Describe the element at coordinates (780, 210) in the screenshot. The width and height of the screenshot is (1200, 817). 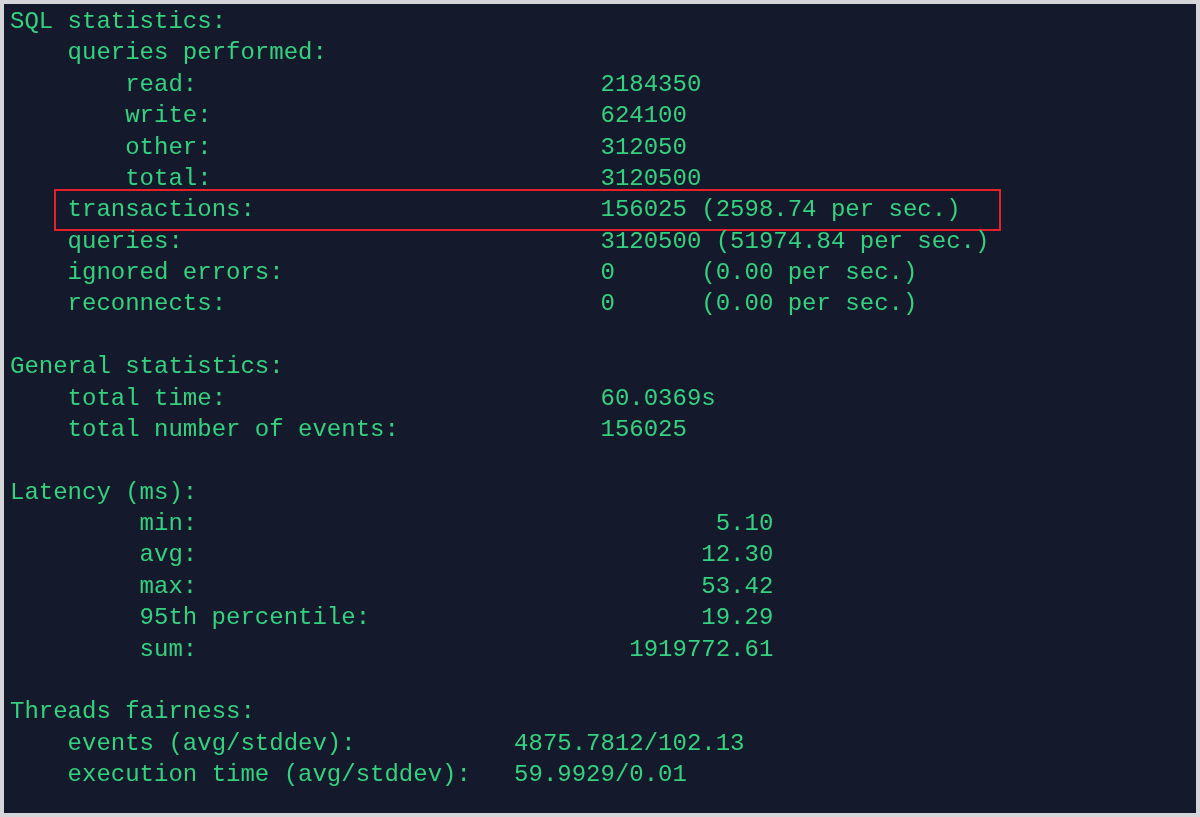
I see `stat-value: 156025 (2598.74 per sec.)` at that location.